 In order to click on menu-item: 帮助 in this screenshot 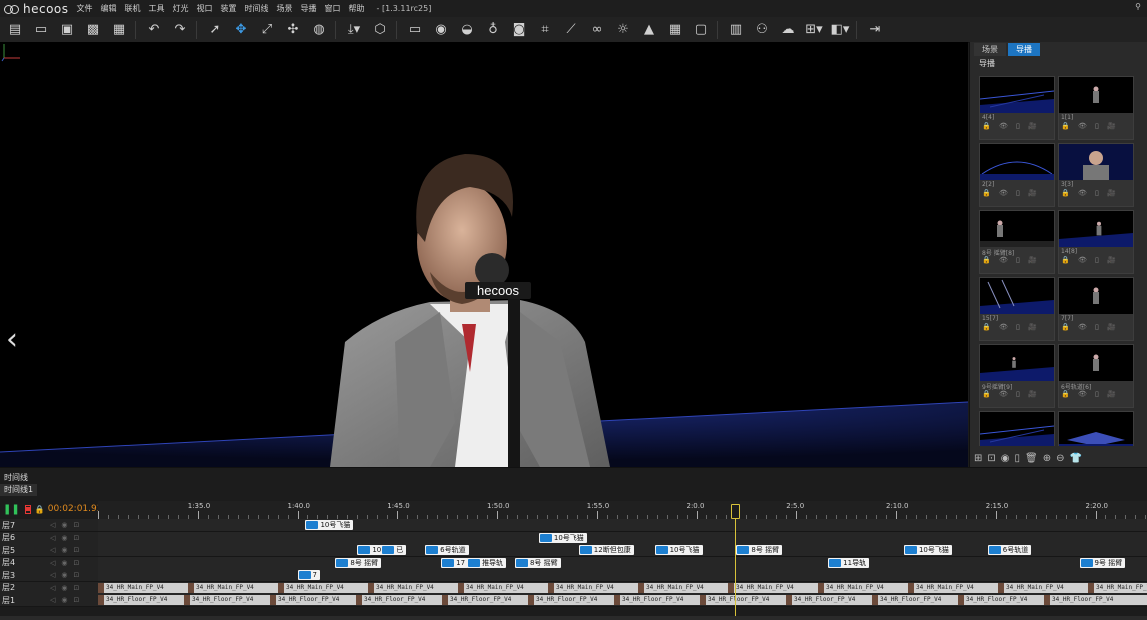, I will do `click(357, 8)`.